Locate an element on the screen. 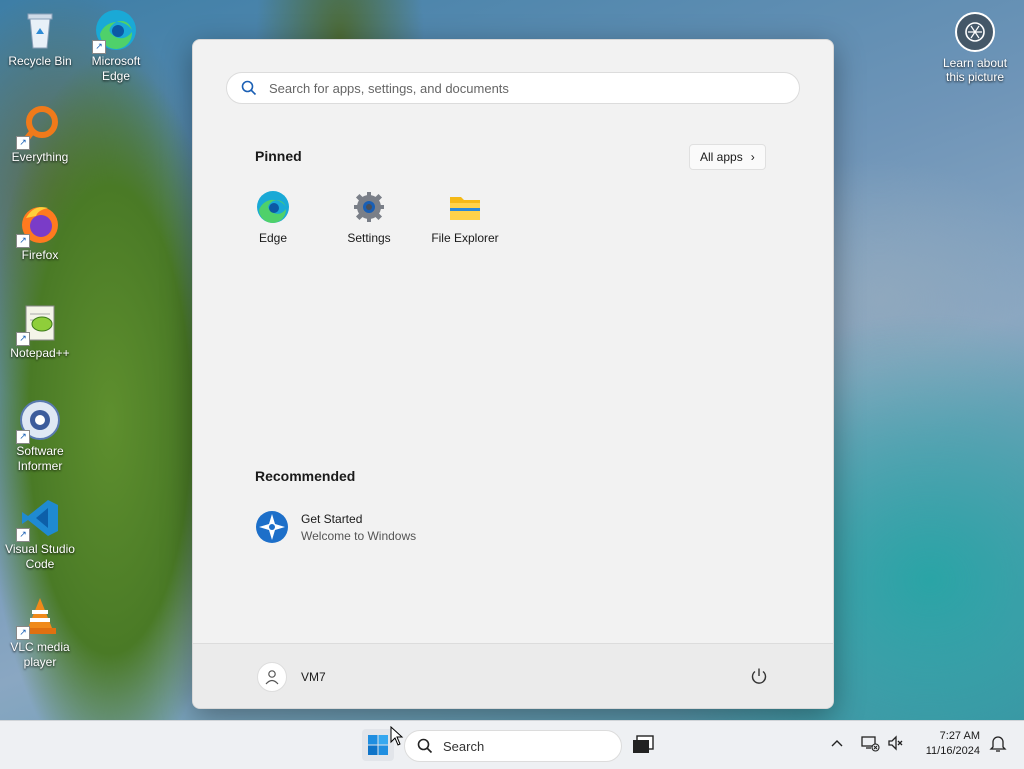 This screenshot has height=769, width=1024. show-hidden-icons-button is located at coordinates (837, 745).